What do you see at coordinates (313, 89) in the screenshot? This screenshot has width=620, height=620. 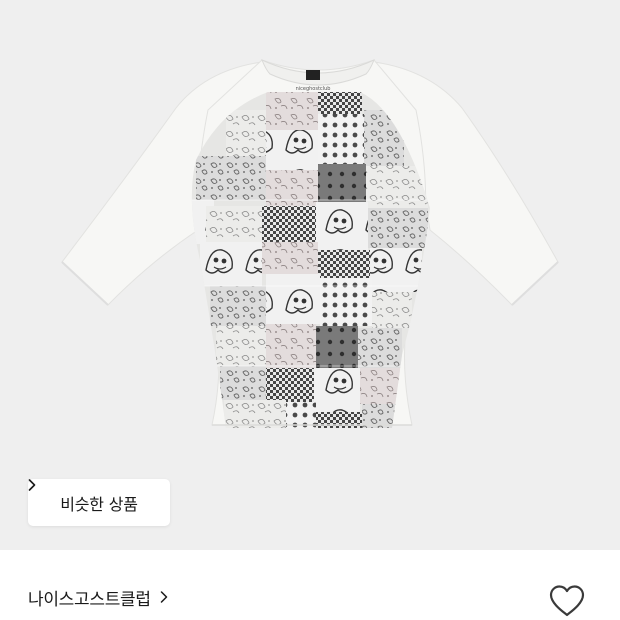 I see `svg-text: niceghostclub` at bounding box center [313, 89].